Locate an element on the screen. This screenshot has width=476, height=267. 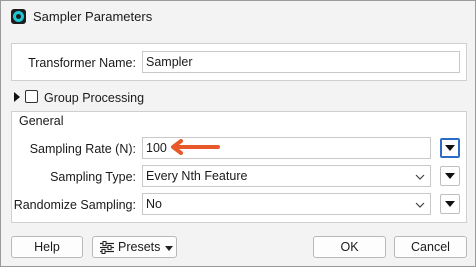
presets-button: Presets is located at coordinates (134, 247).